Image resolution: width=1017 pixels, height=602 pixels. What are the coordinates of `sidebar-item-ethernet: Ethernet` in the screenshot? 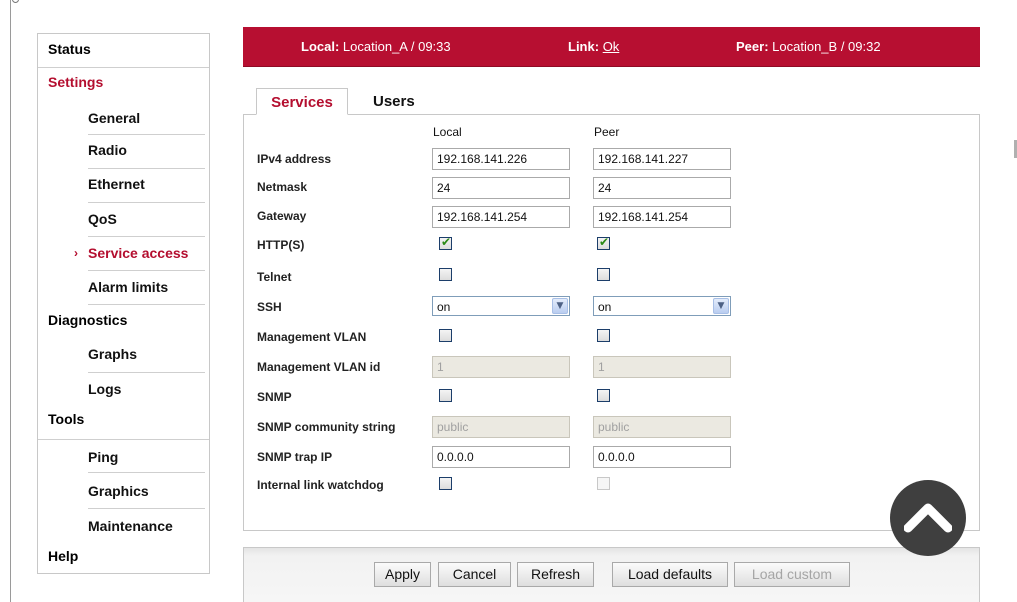 It's located at (123, 186).